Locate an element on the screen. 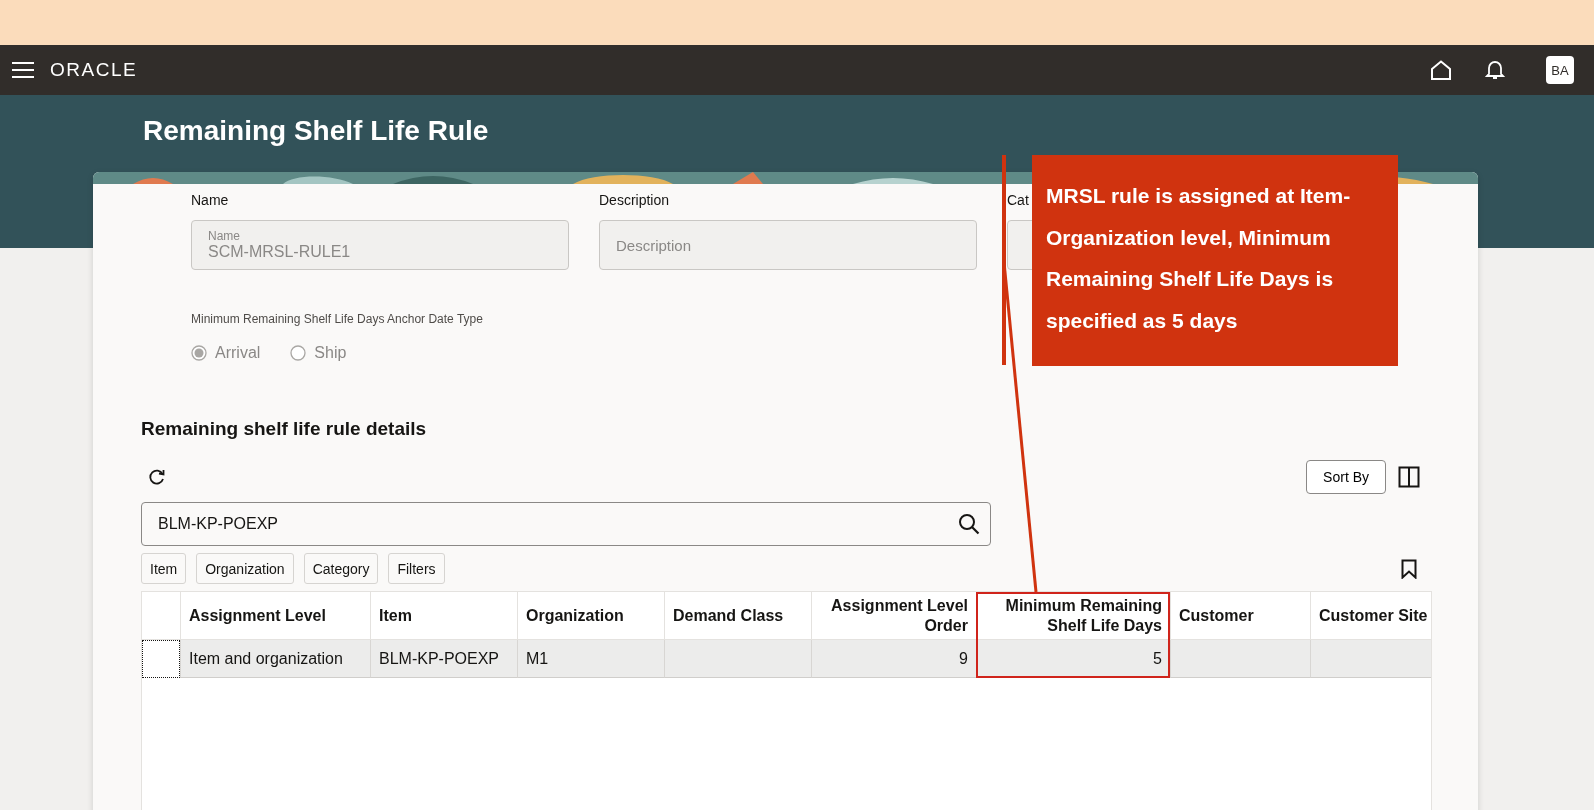  radio-group-label: Minimum Remaining Shelf Life Days Anchor Date Type is located at coordinates (337, 319).